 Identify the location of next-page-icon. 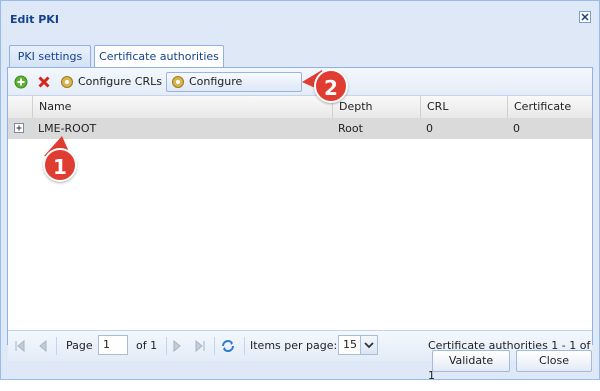
(178, 346).